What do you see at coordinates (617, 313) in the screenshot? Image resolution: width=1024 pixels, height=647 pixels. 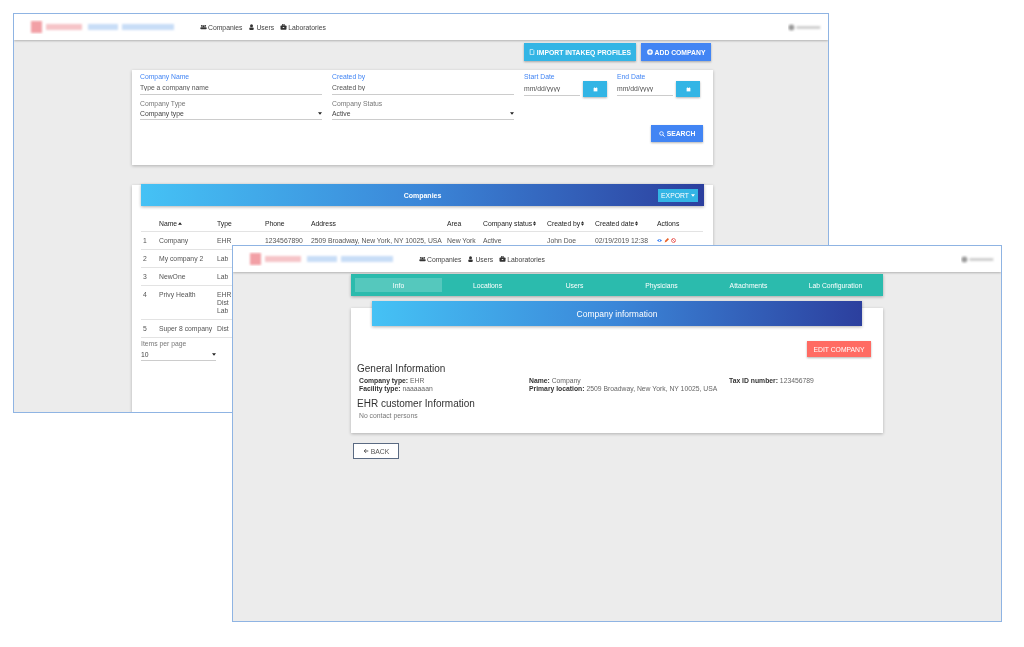 I see `card-title: Company information` at bounding box center [617, 313].